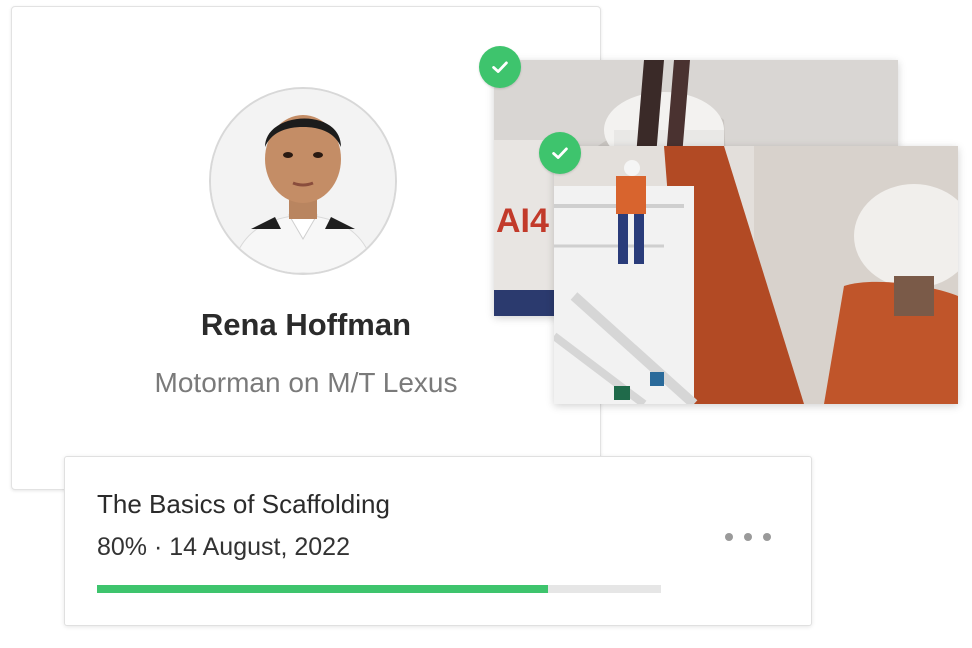  What do you see at coordinates (223, 547) in the screenshot?
I see `course-progress-label: 80% · 14 August, 2022` at bounding box center [223, 547].